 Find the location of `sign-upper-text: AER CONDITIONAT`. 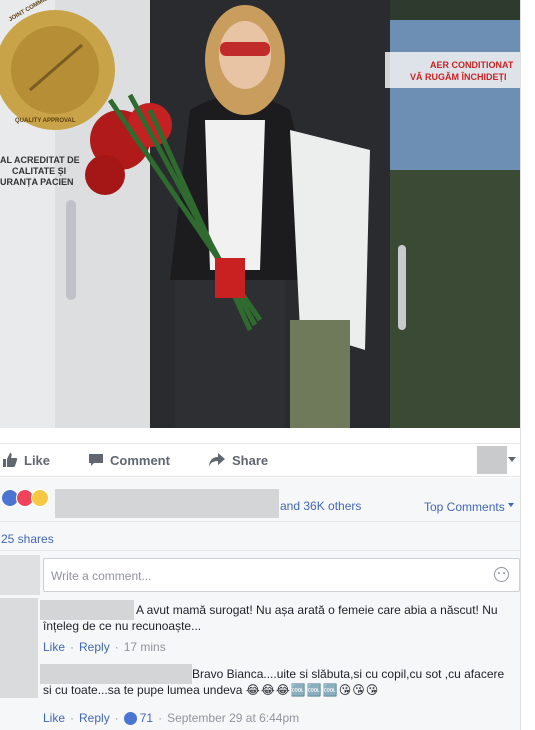

sign-upper-text: AER CONDITIONAT is located at coordinates (472, 65).